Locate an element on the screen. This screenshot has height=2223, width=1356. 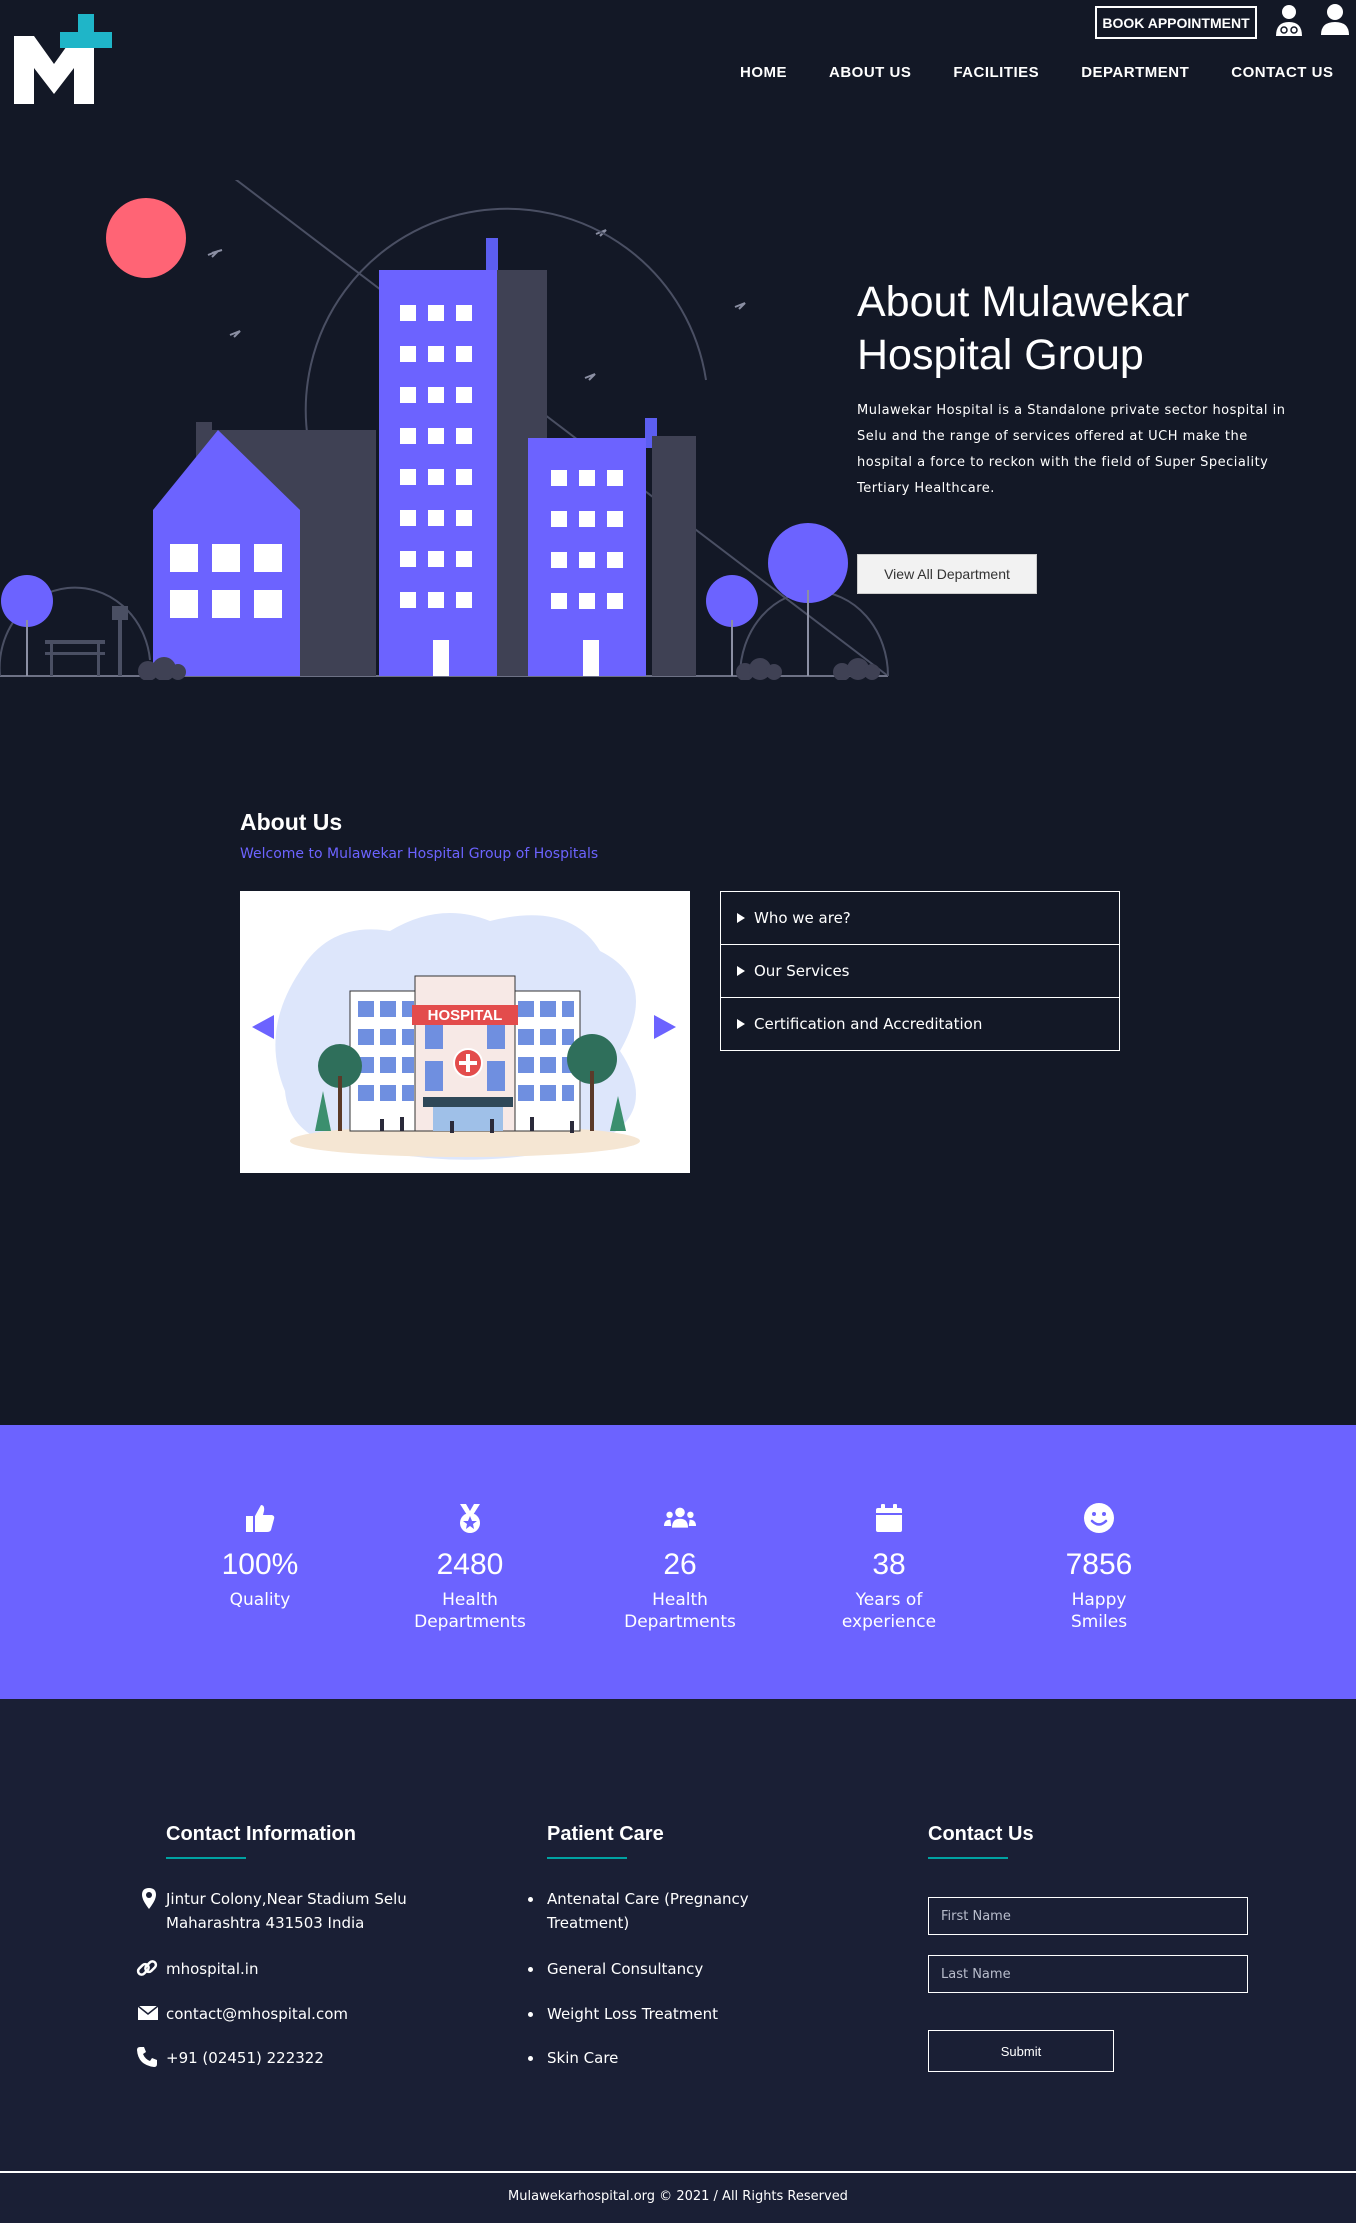
patient-care-title: Patient Care is located at coordinates (605, 1834).